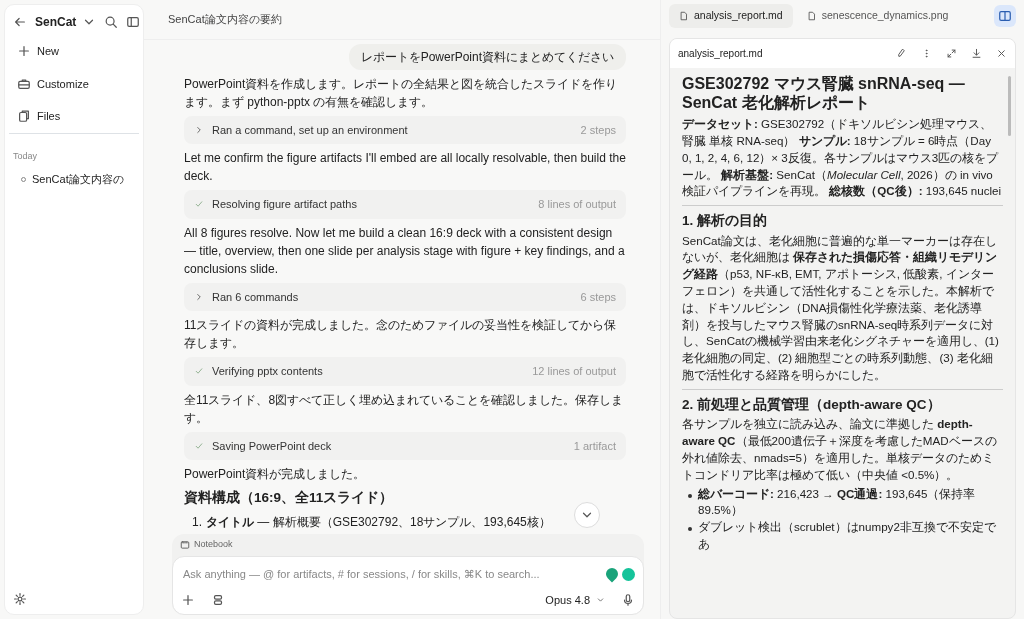 This screenshot has height=619, width=1024. What do you see at coordinates (275, 474) in the screenshot?
I see `assistant-message: PowerPoint資料が完成しました。` at bounding box center [275, 474].